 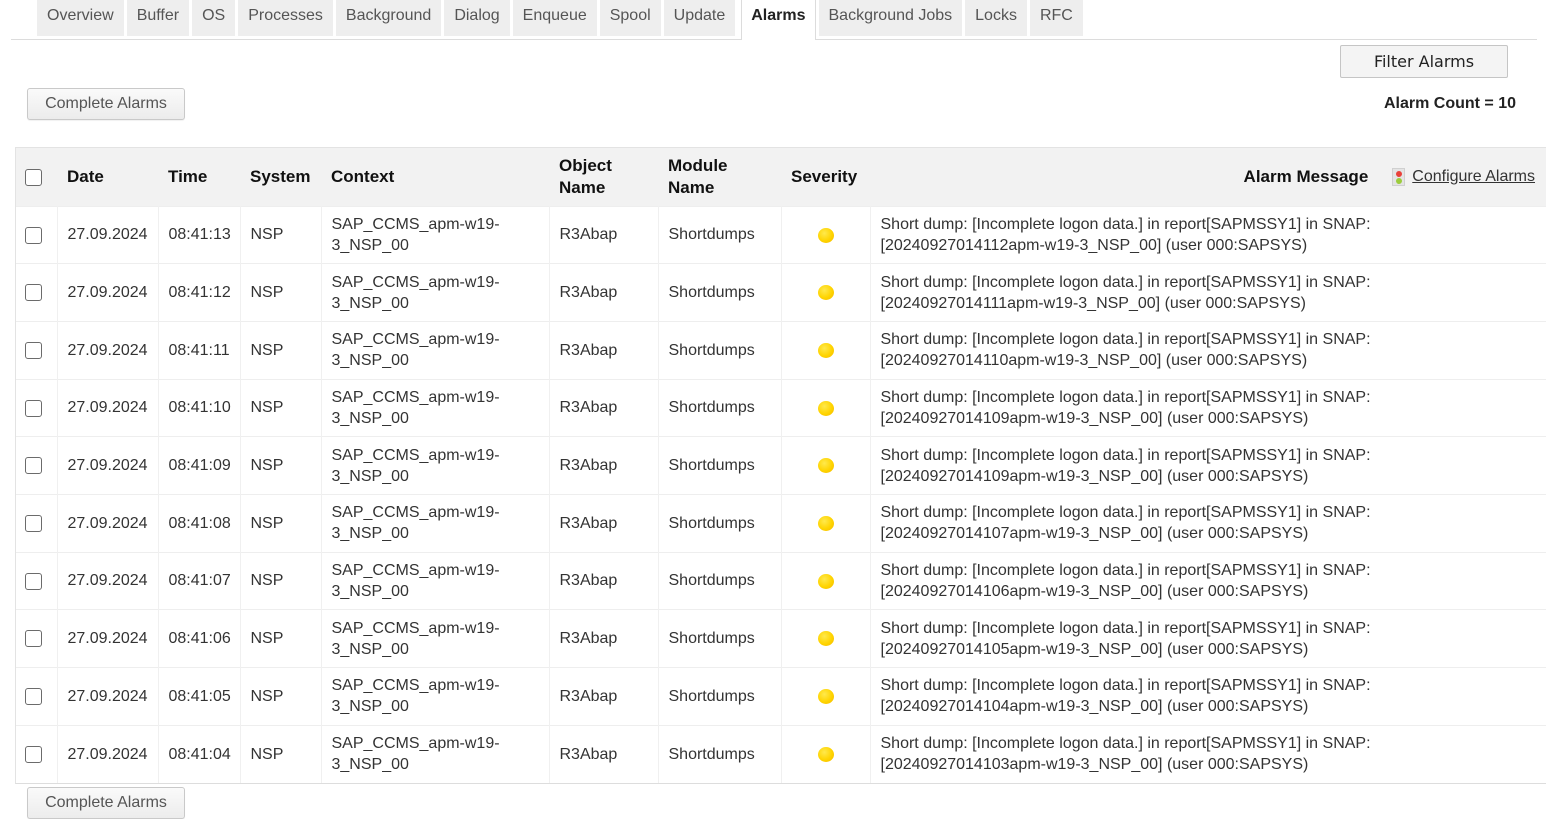 What do you see at coordinates (996, 18) in the screenshot?
I see `tab-locks: Locks` at bounding box center [996, 18].